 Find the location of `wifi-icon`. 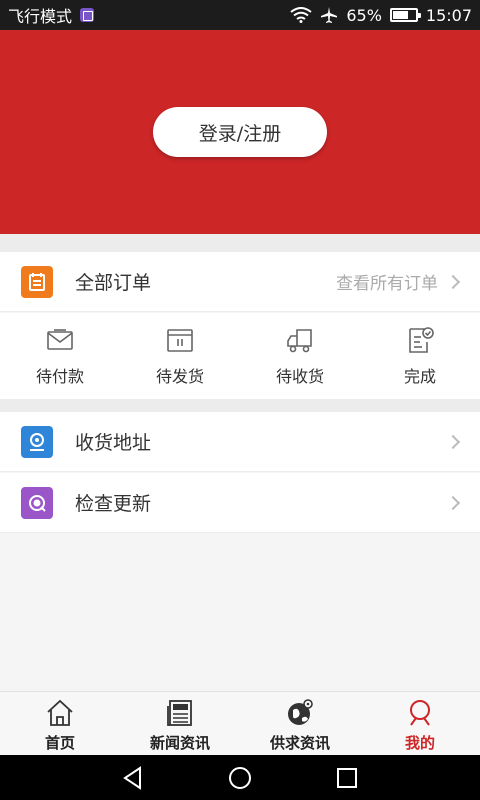

wifi-icon is located at coordinates (301, 15).